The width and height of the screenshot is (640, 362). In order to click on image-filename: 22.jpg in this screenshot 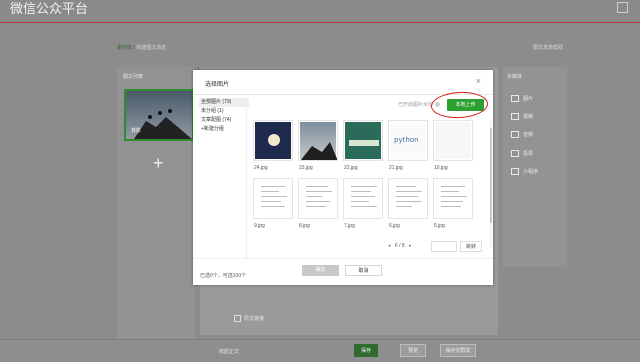, I will do `click(351, 168)`.